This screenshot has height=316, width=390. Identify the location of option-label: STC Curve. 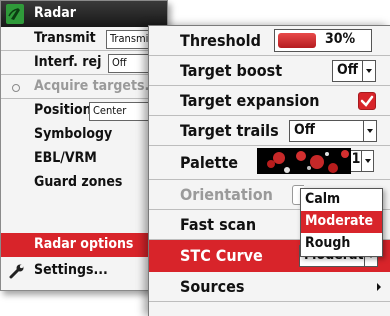
(221, 255).